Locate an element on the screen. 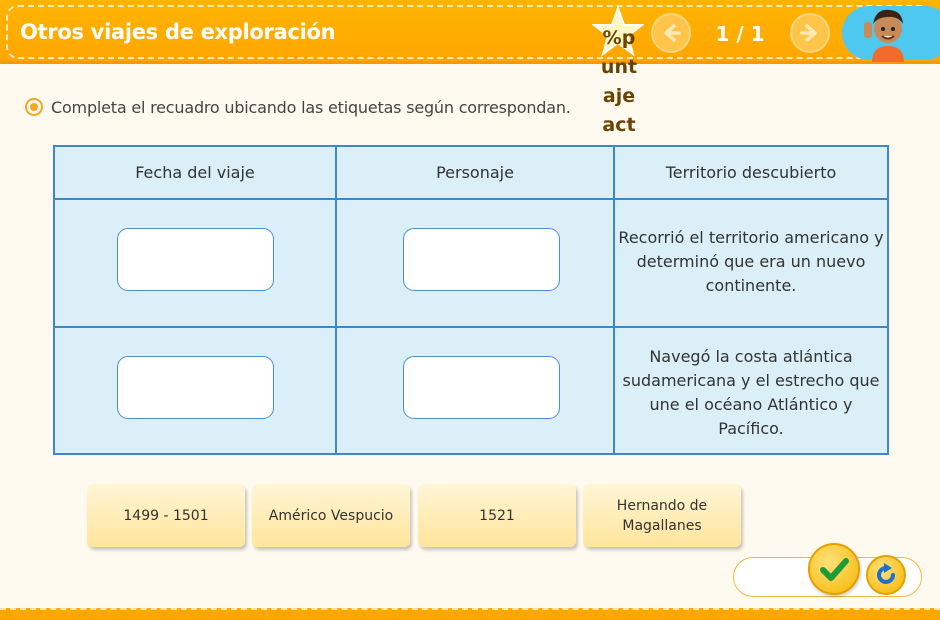 The height and width of the screenshot is (620, 940). header-personaje: Personaje is located at coordinates (475, 172).